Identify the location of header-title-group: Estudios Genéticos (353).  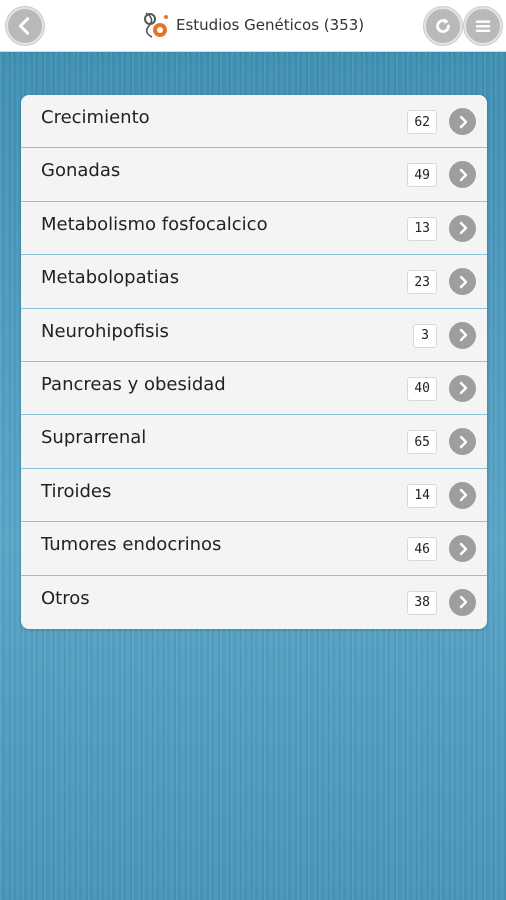
(252, 25).